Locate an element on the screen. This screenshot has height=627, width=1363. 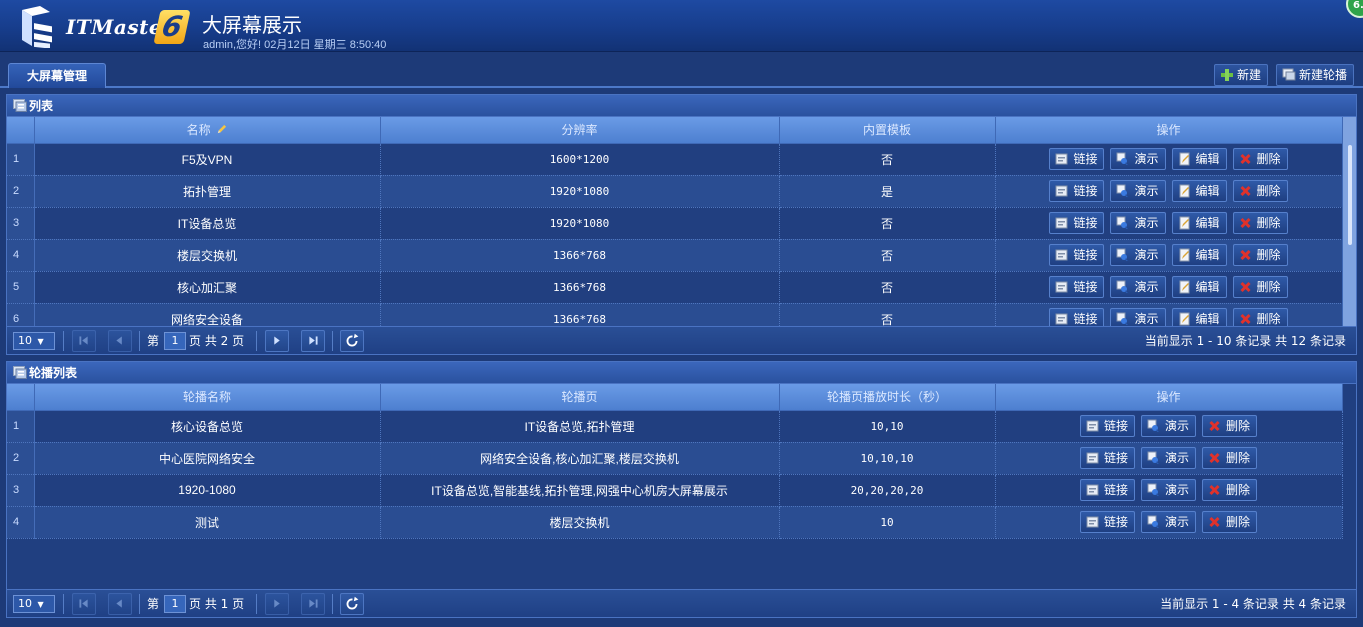
cell-actions: 链接 演示 编辑 删除 is located at coordinates (1169, 314).